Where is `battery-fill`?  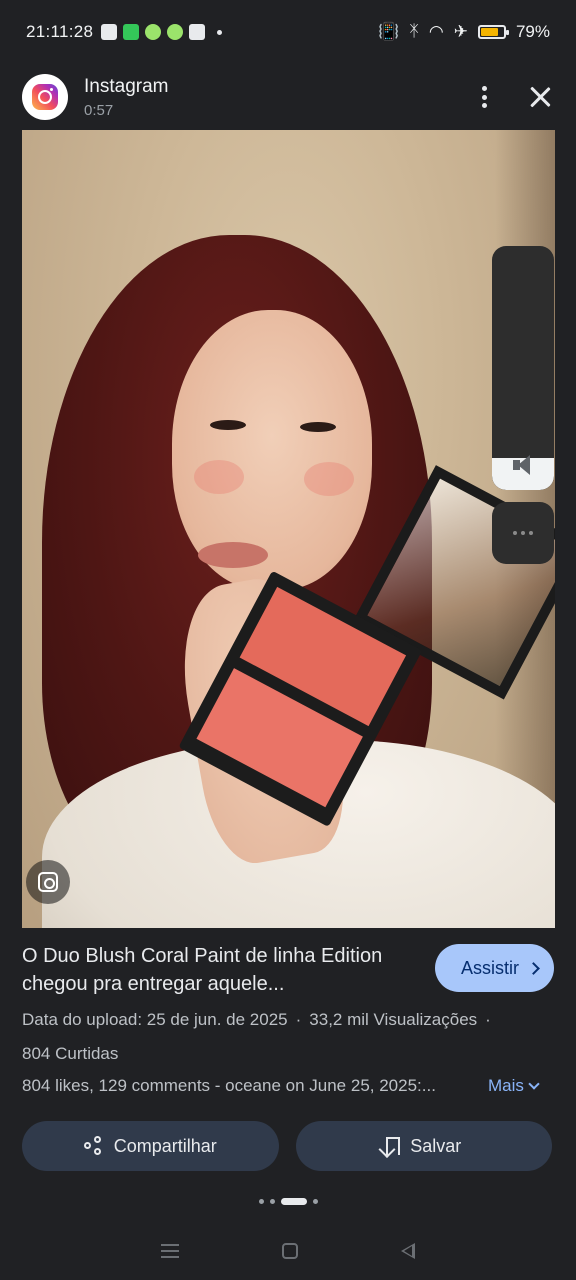 battery-fill is located at coordinates (489, 32).